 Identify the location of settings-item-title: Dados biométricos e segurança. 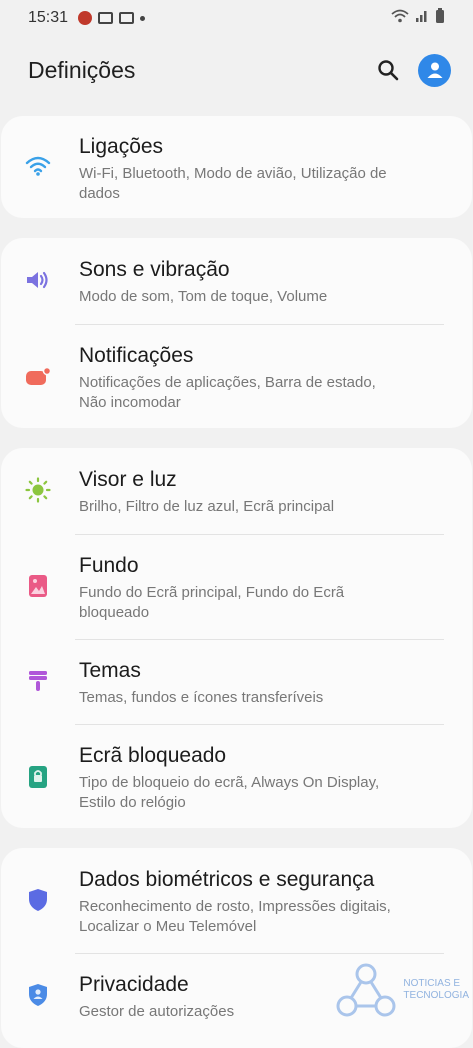
(227, 879).